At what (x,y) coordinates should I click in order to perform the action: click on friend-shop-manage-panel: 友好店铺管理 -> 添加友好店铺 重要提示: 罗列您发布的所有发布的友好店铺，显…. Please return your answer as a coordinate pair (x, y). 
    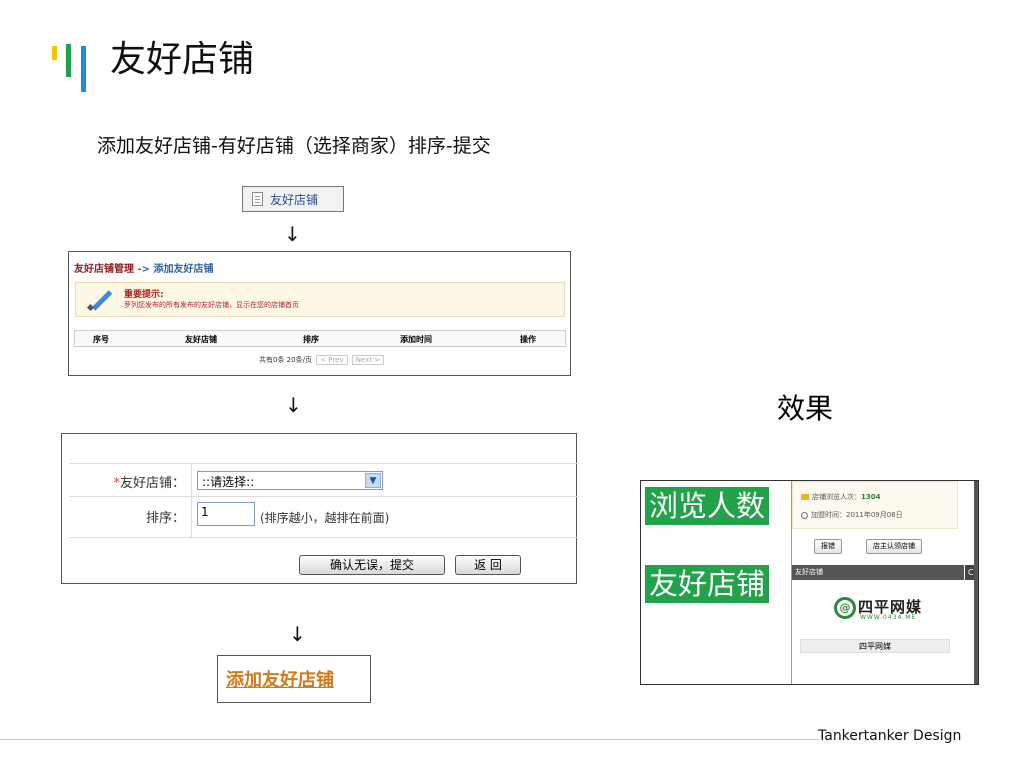
    Looking at the image, I should click on (319, 313).